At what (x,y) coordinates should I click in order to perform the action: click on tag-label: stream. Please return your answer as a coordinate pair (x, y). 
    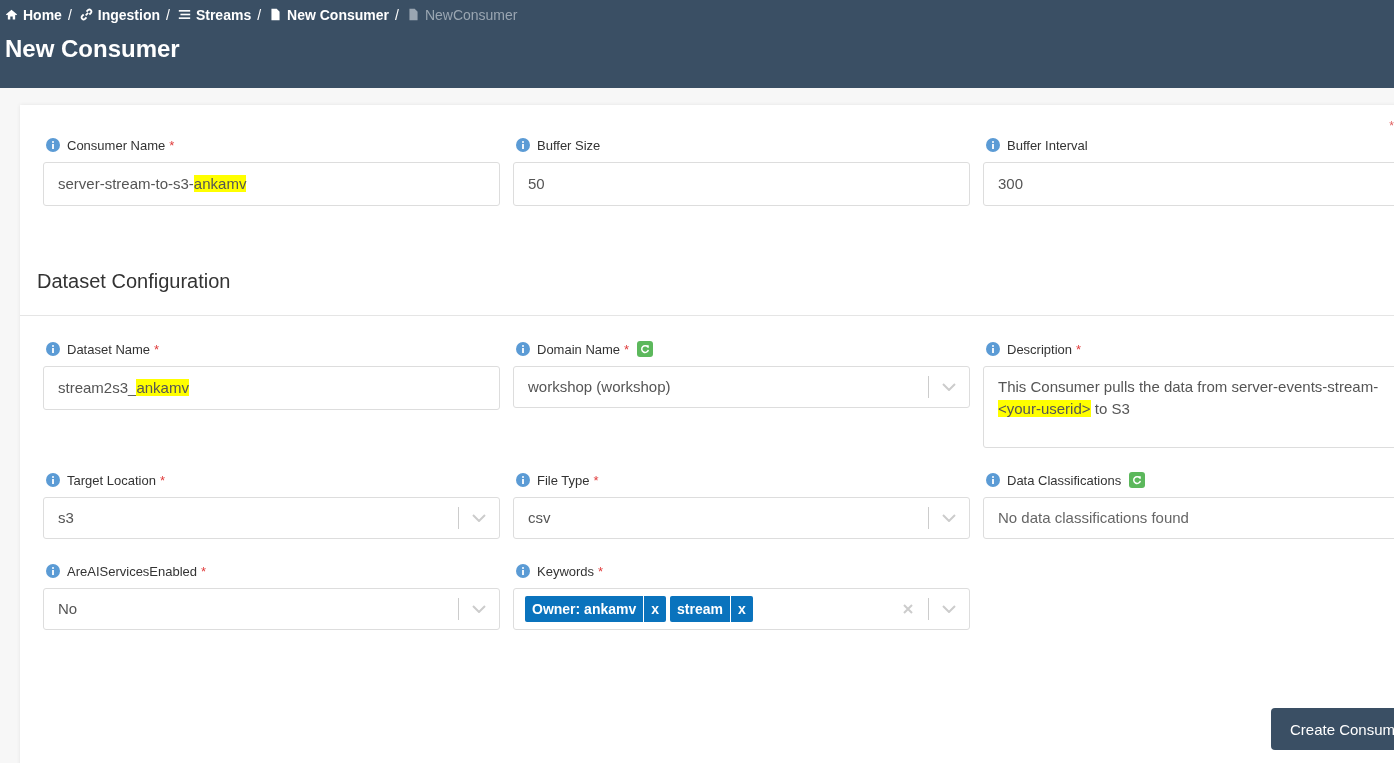
    Looking at the image, I should click on (700, 609).